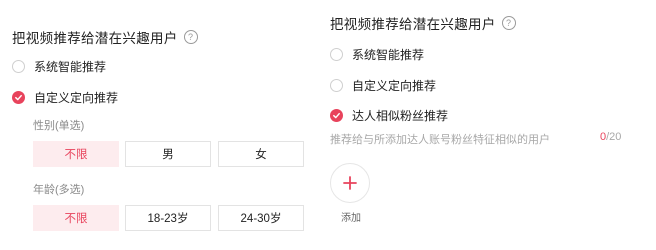 The height and width of the screenshot is (250, 656). Describe the element at coordinates (59, 190) in the screenshot. I see `age-label: 年龄(多选)` at that location.